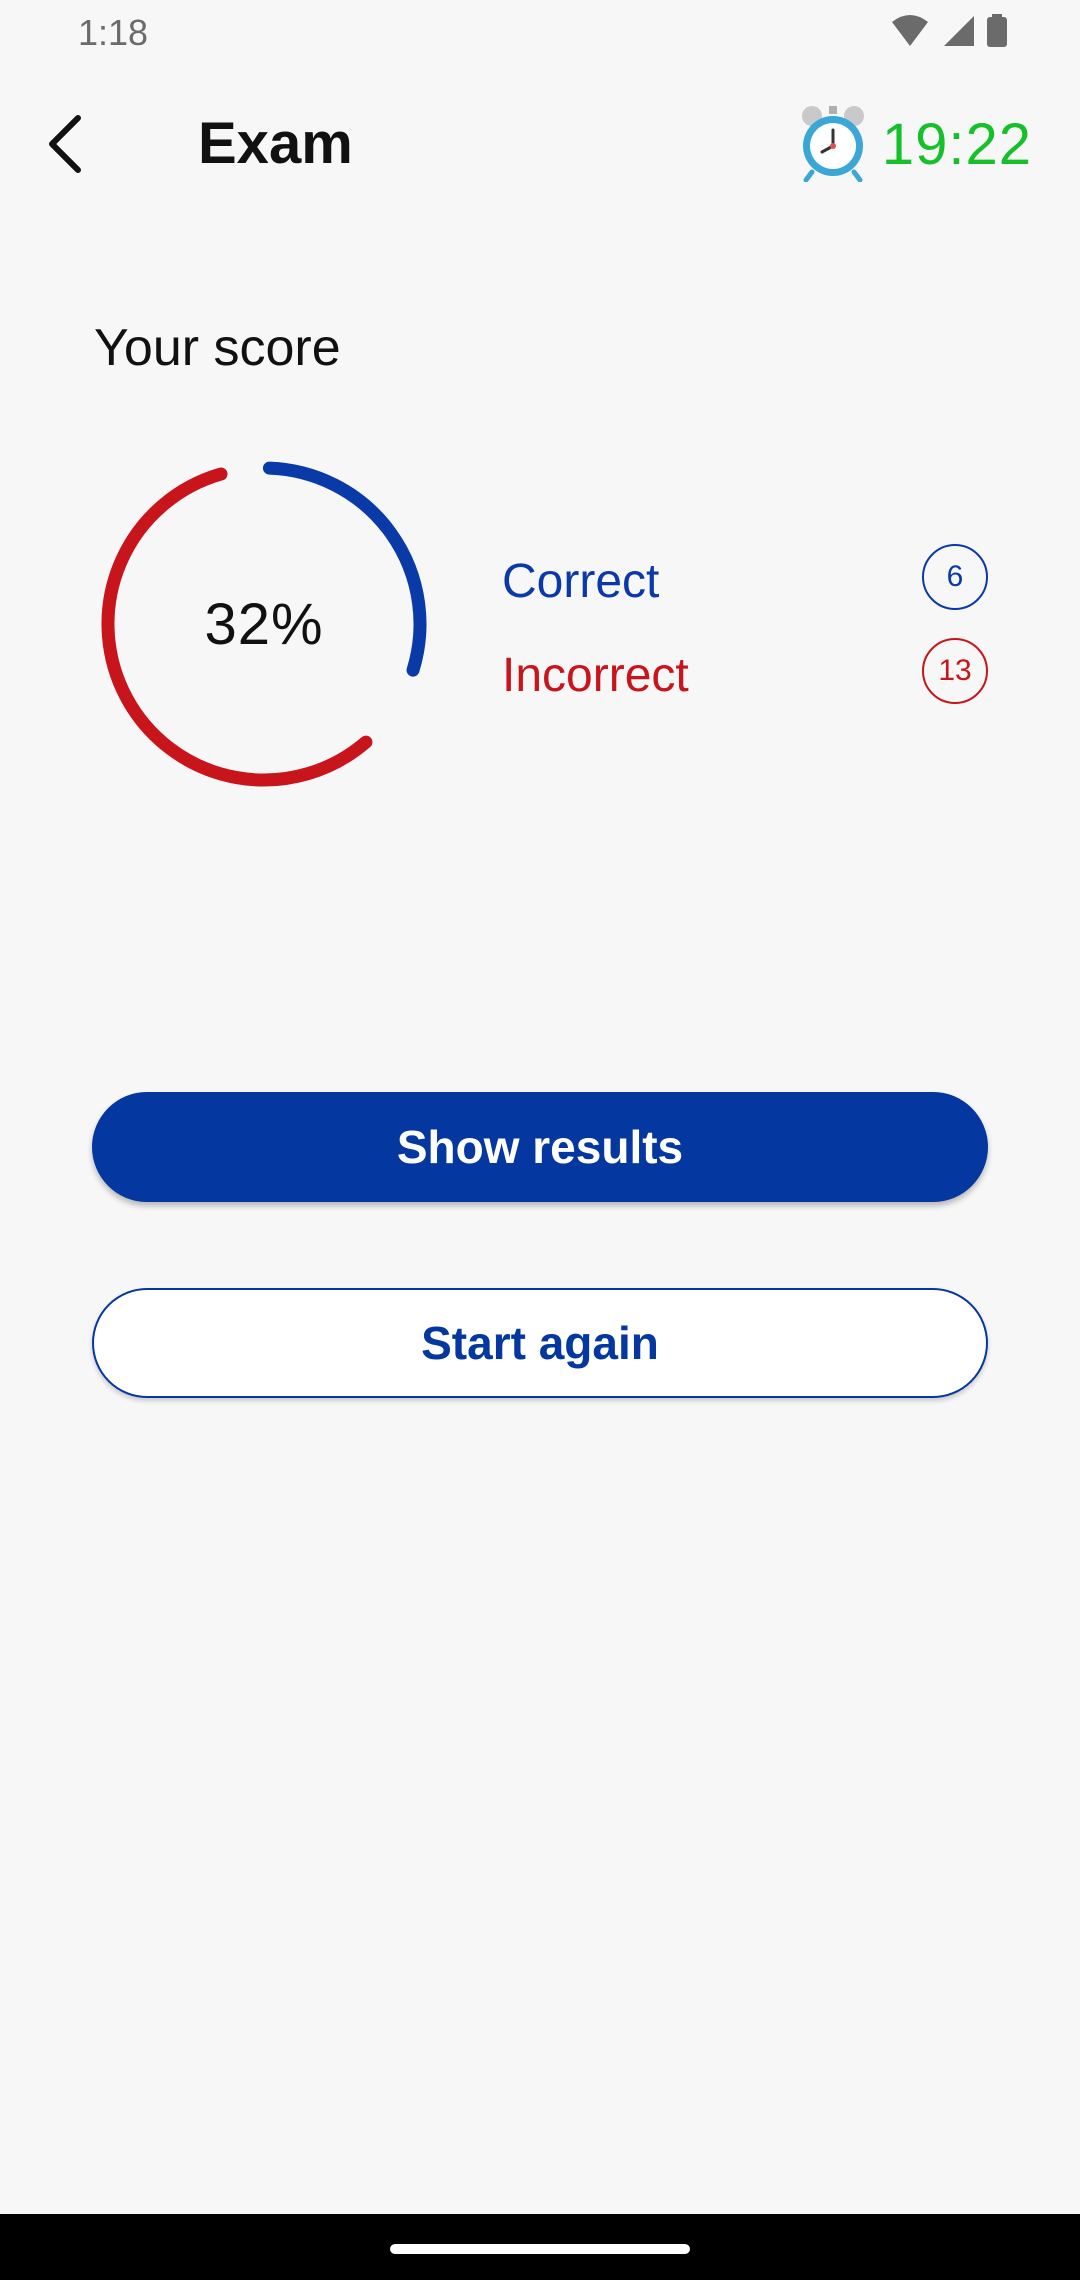 The image size is (1080, 2280). What do you see at coordinates (217, 348) in the screenshot?
I see `score-heading: Your score` at bounding box center [217, 348].